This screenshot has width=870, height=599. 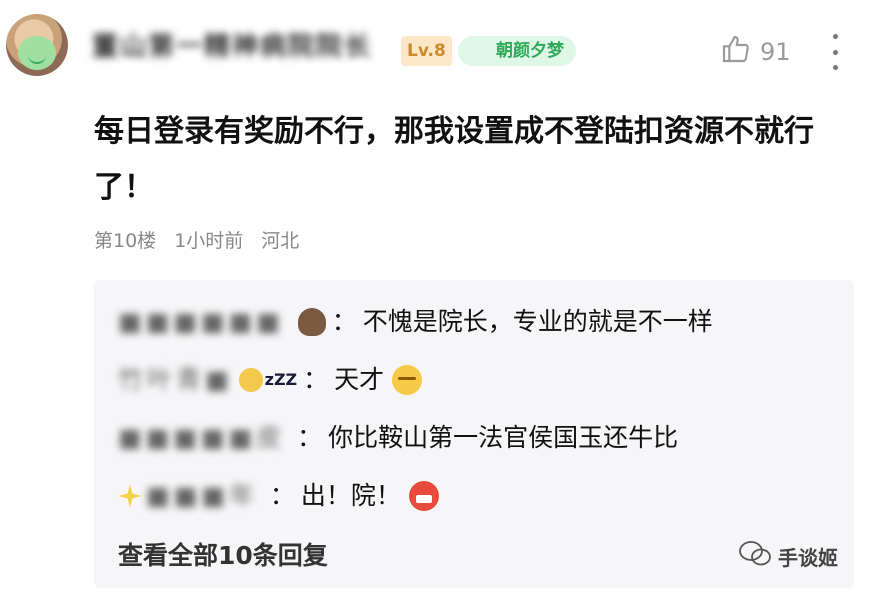 What do you see at coordinates (775, 52) in the screenshot?
I see `like-count: 91` at bounding box center [775, 52].